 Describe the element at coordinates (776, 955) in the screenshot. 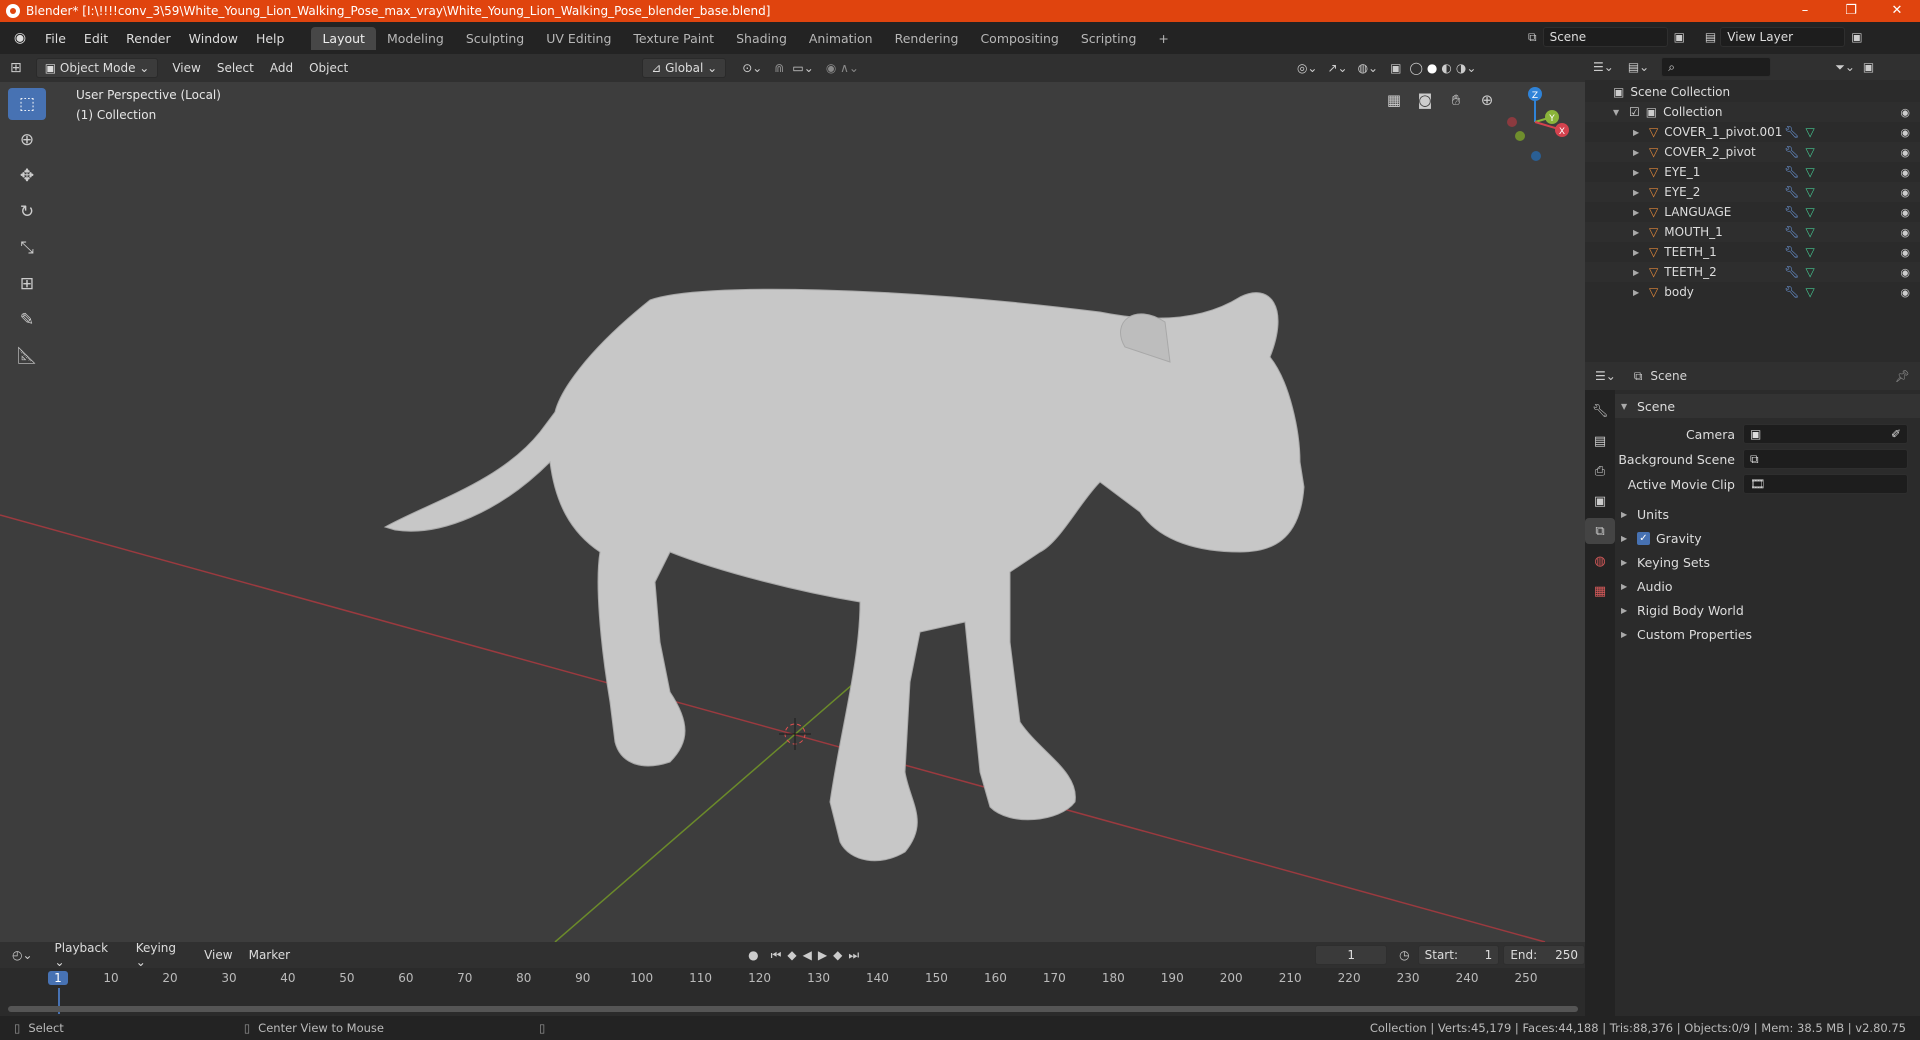

I see `jump-start-icon: ⏮` at that location.